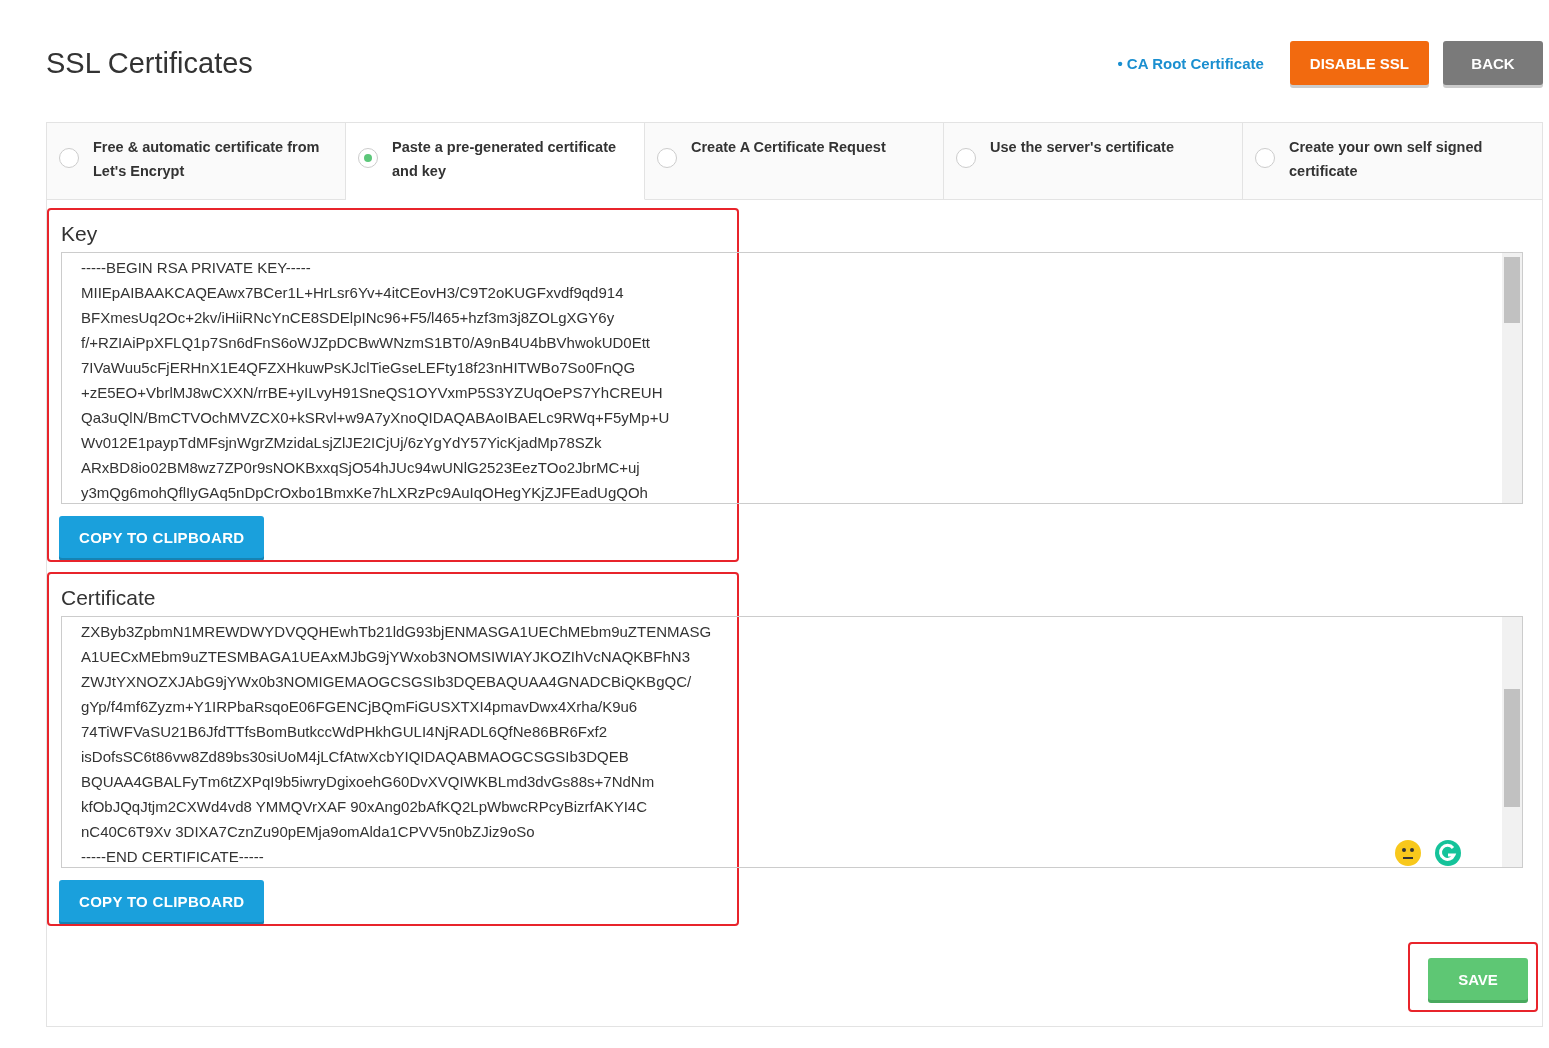 Image resolution: width=1549 pixels, height=1048 pixels. What do you see at coordinates (788, 147) in the screenshot?
I see `tab-label: Create A Certificate Request` at bounding box center [788, 147].